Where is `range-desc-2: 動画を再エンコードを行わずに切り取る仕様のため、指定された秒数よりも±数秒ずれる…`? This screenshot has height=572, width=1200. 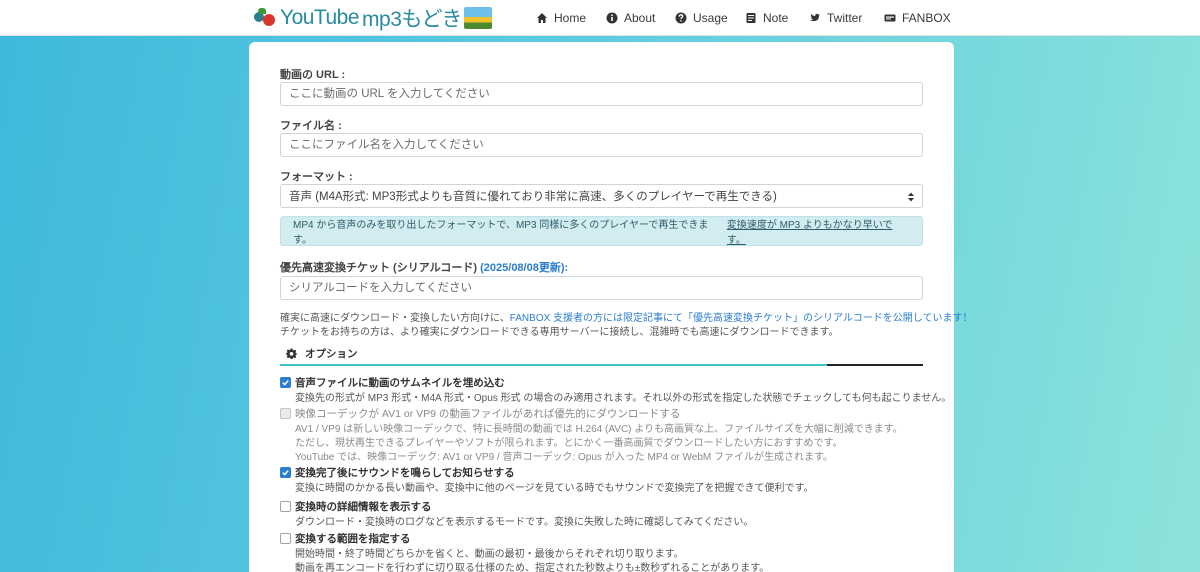
range-desc-2: 動画を再エンコードを行わずに切り取る仕様のため、指定された秒数よりも±数秒ずれる… is located at coordinates (532, 567).